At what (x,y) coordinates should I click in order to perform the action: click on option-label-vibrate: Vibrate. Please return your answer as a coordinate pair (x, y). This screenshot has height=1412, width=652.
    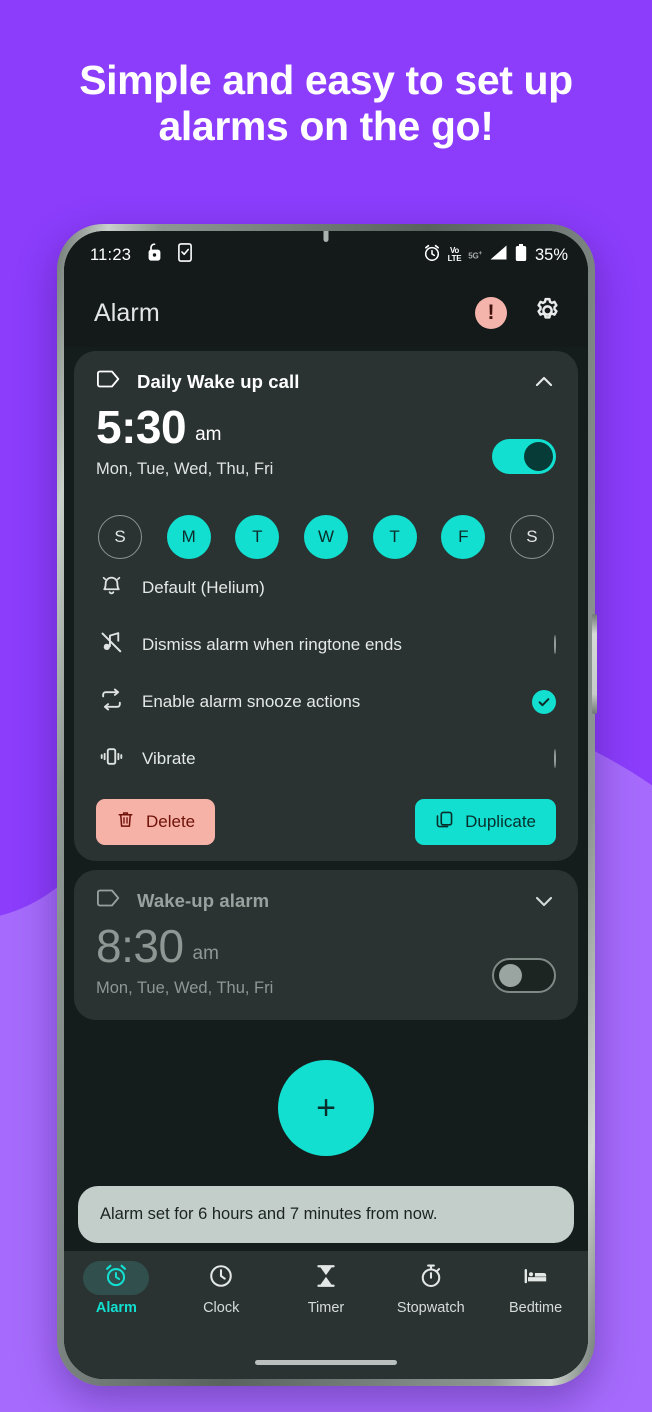
    Looking at the image, I should click on (169, 758).